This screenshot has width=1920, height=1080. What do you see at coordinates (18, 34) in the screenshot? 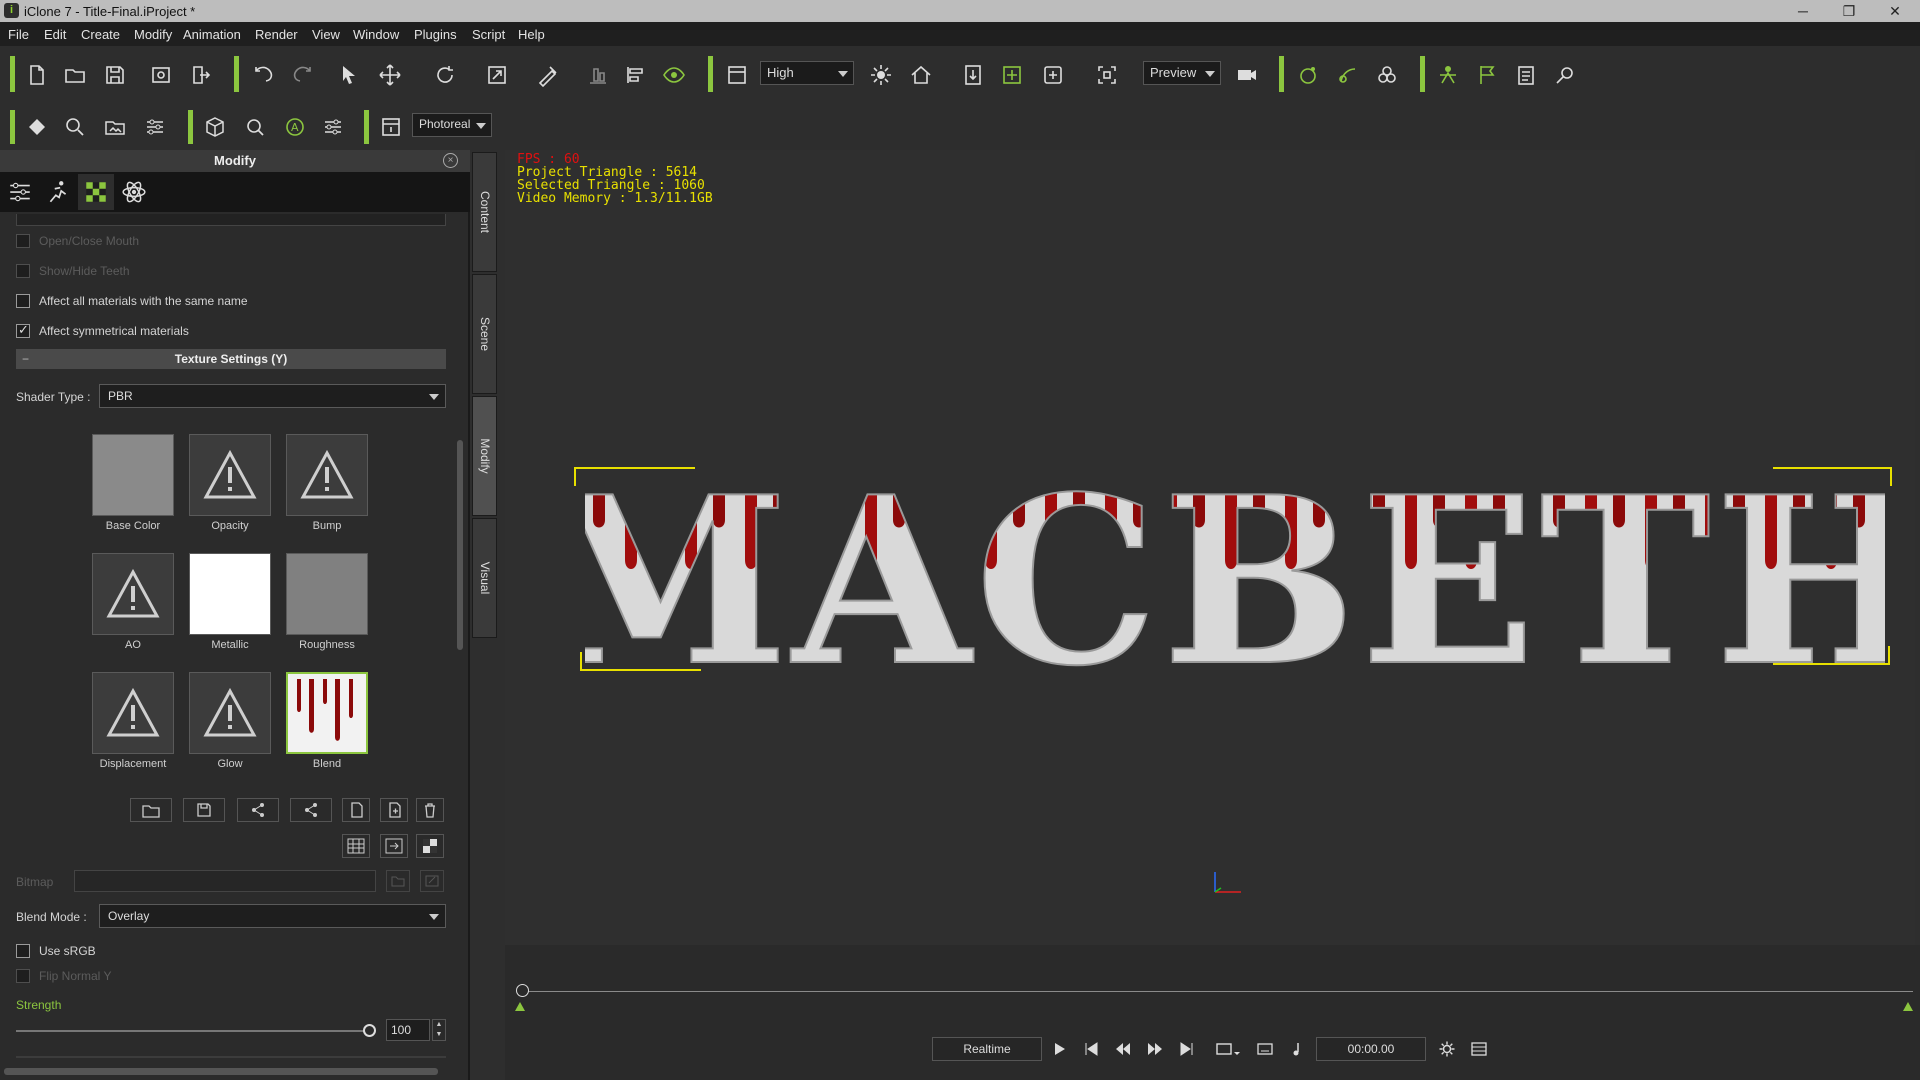
I see `menu-file: File` at bounding box center [18, 34].